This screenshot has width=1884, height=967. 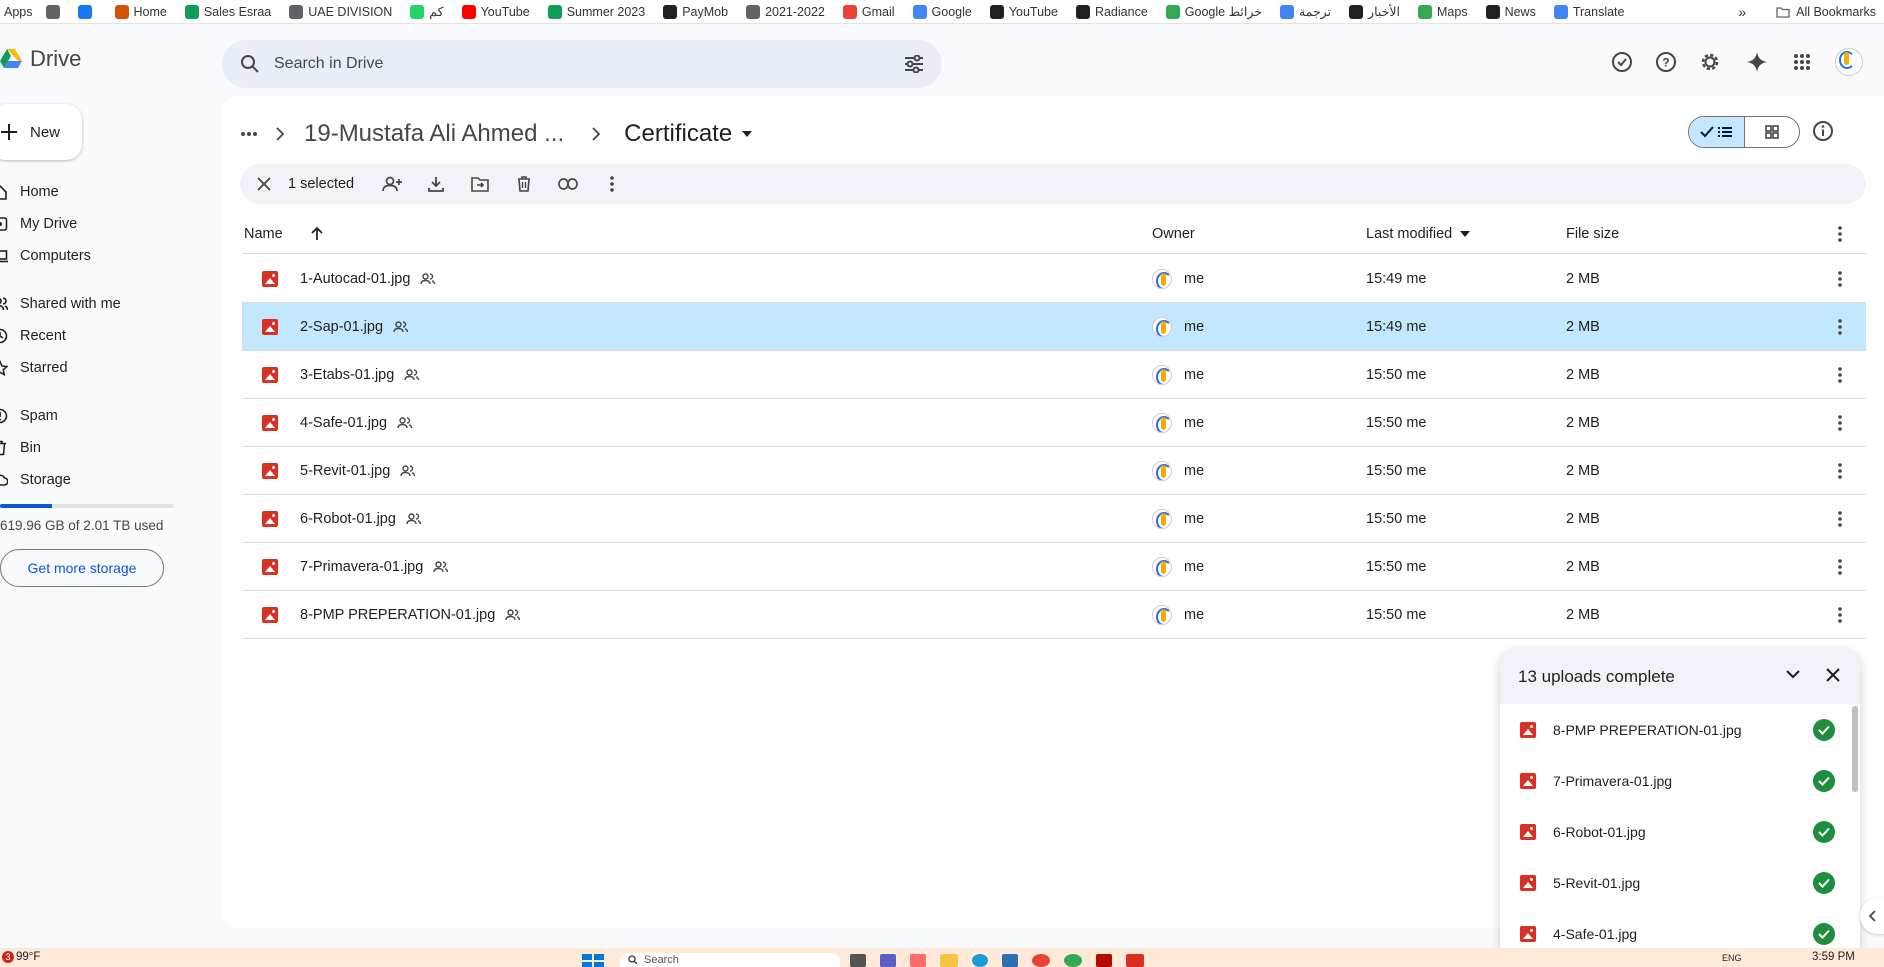 I want to click on file-name-cell: 3-Etabs-01.jpg, so click(x=341, y=375).